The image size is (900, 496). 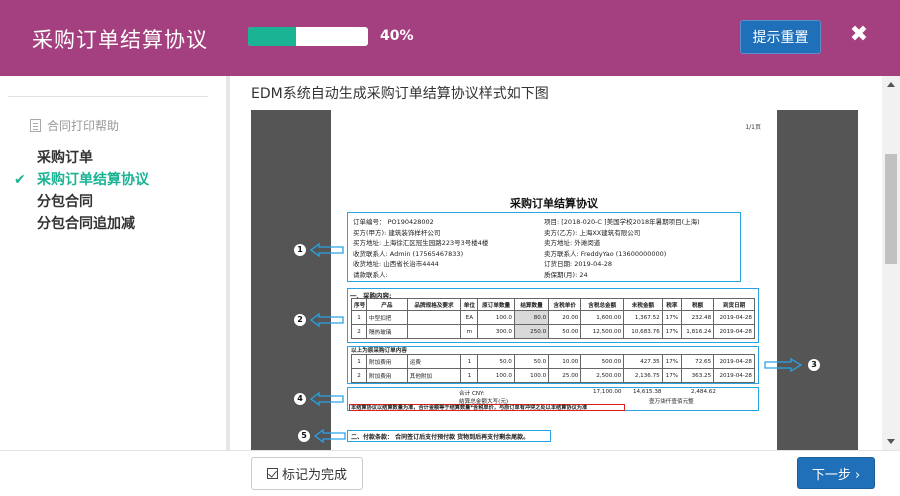 I want to click on table-cell: 20.00, so click(x=565, y=317).